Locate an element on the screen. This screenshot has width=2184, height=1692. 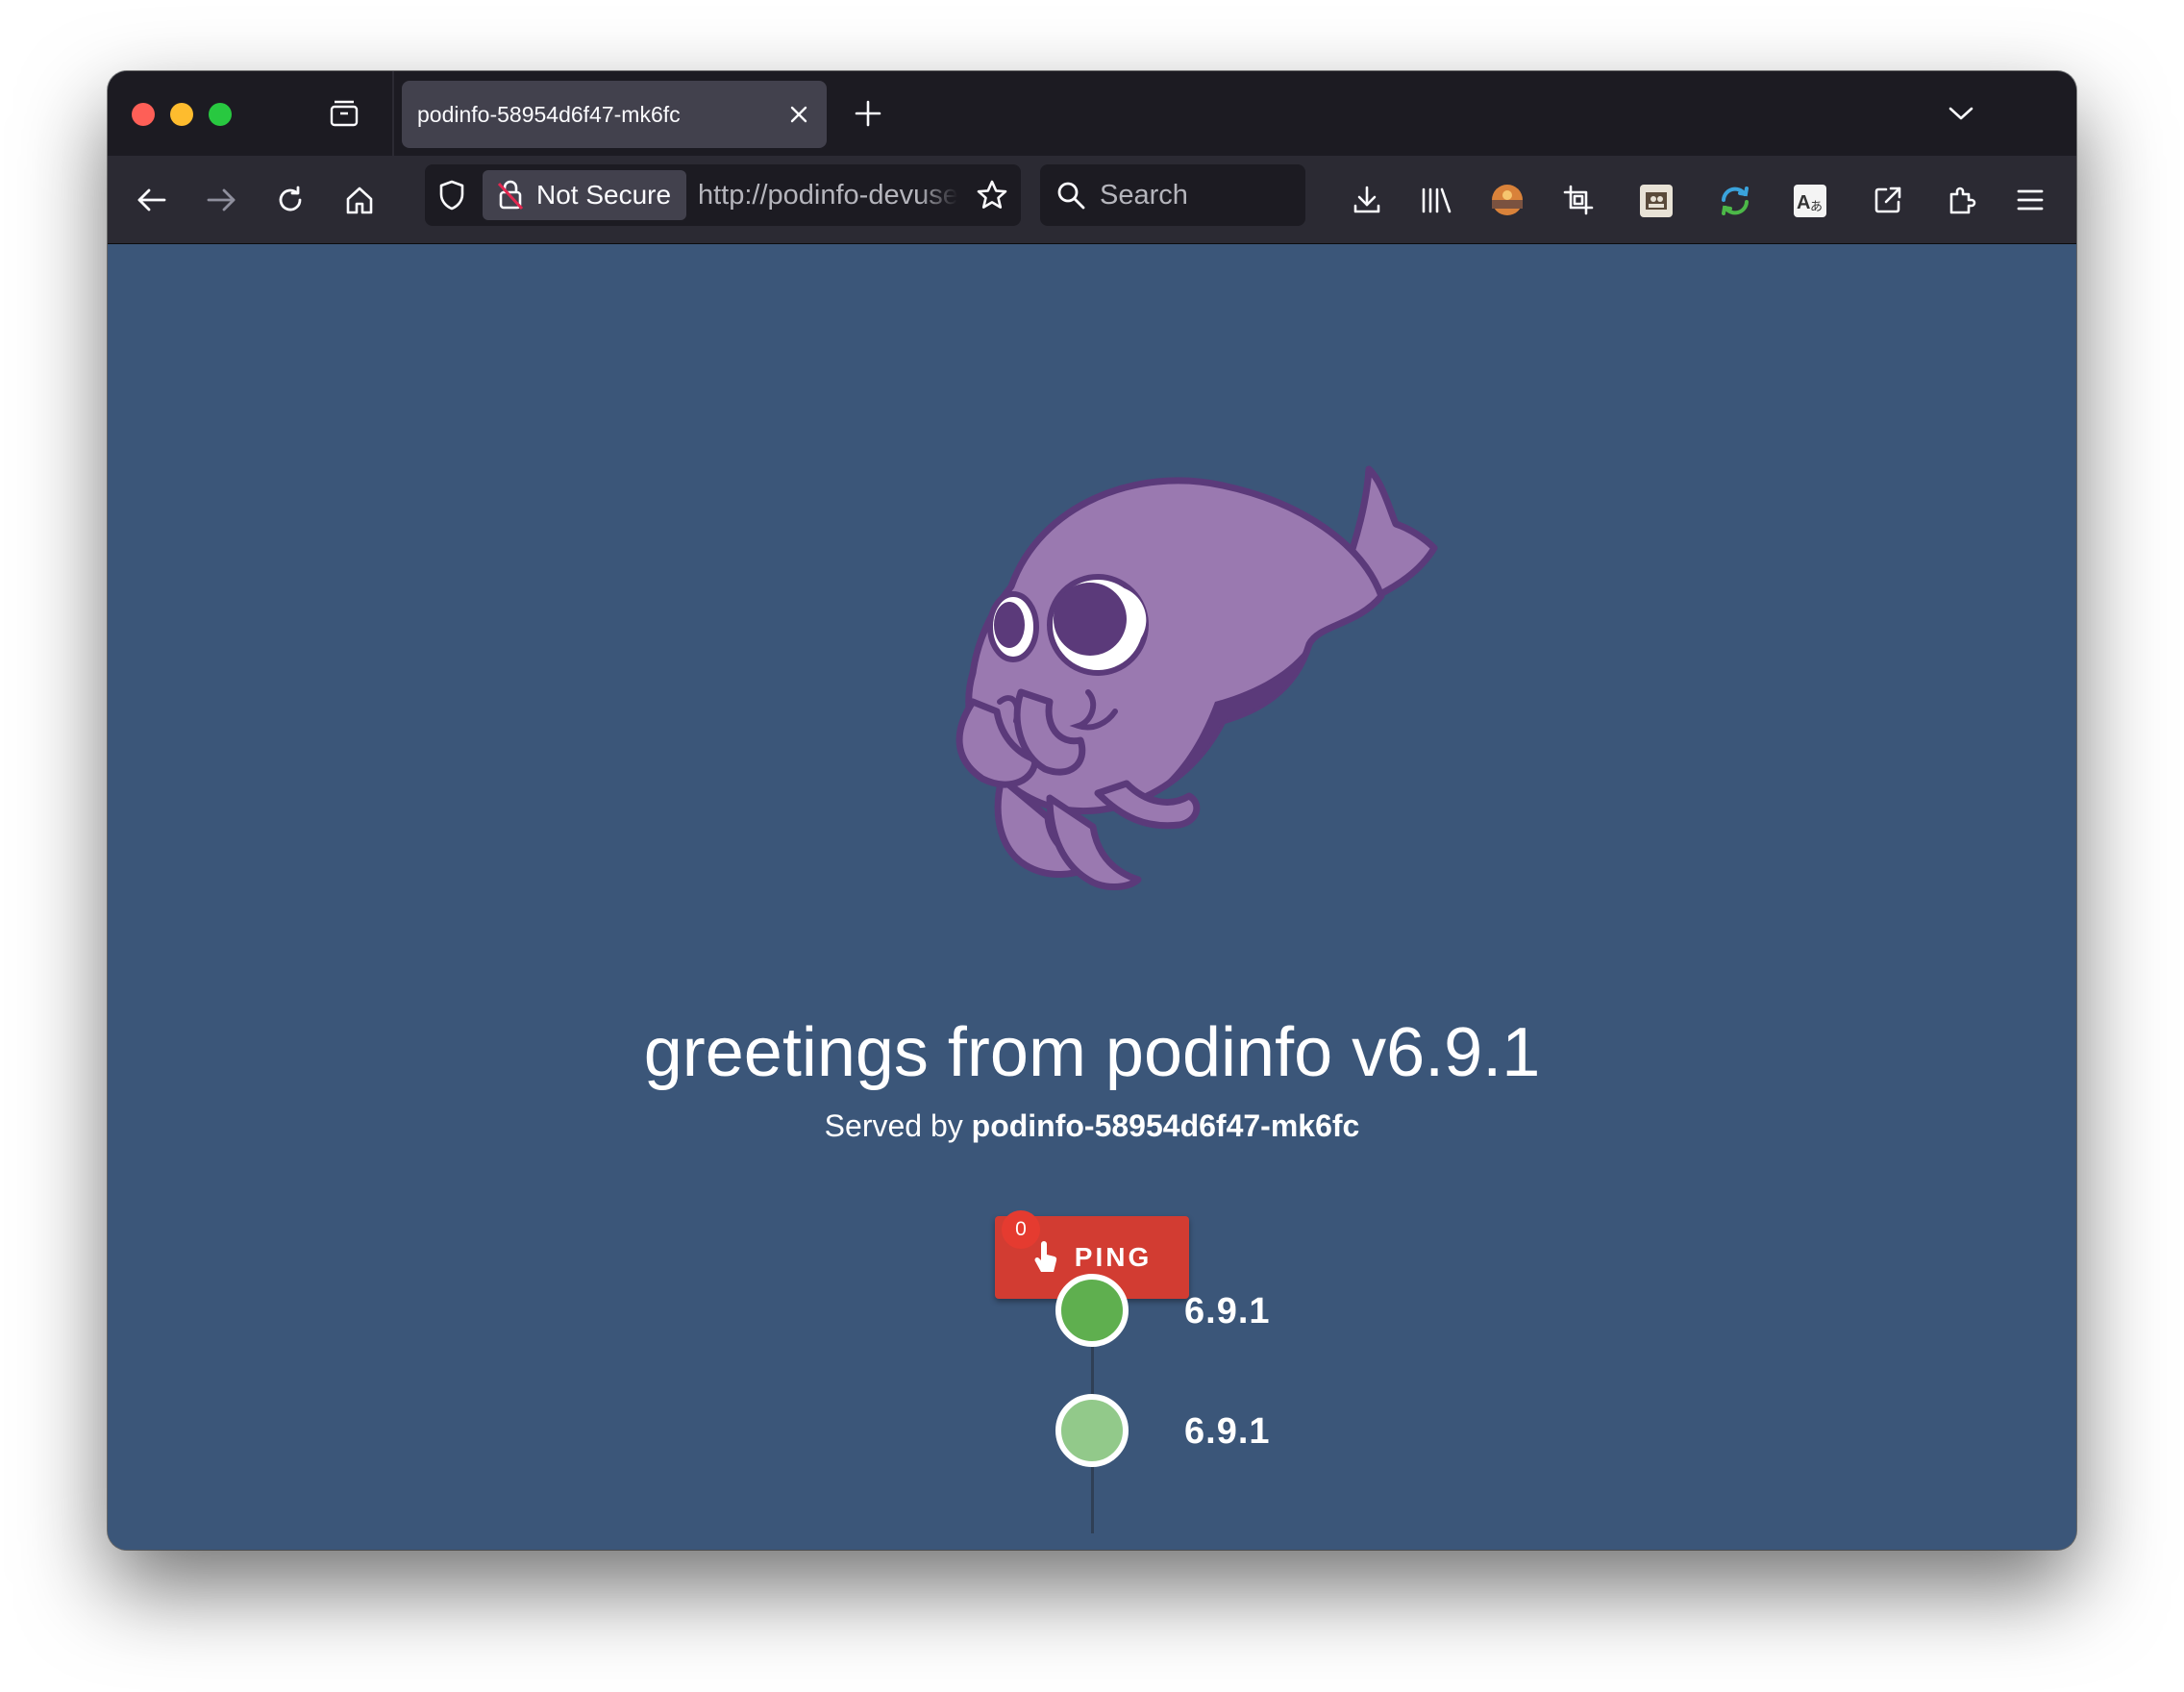
close-window-button is located at coordinates (144, 114).